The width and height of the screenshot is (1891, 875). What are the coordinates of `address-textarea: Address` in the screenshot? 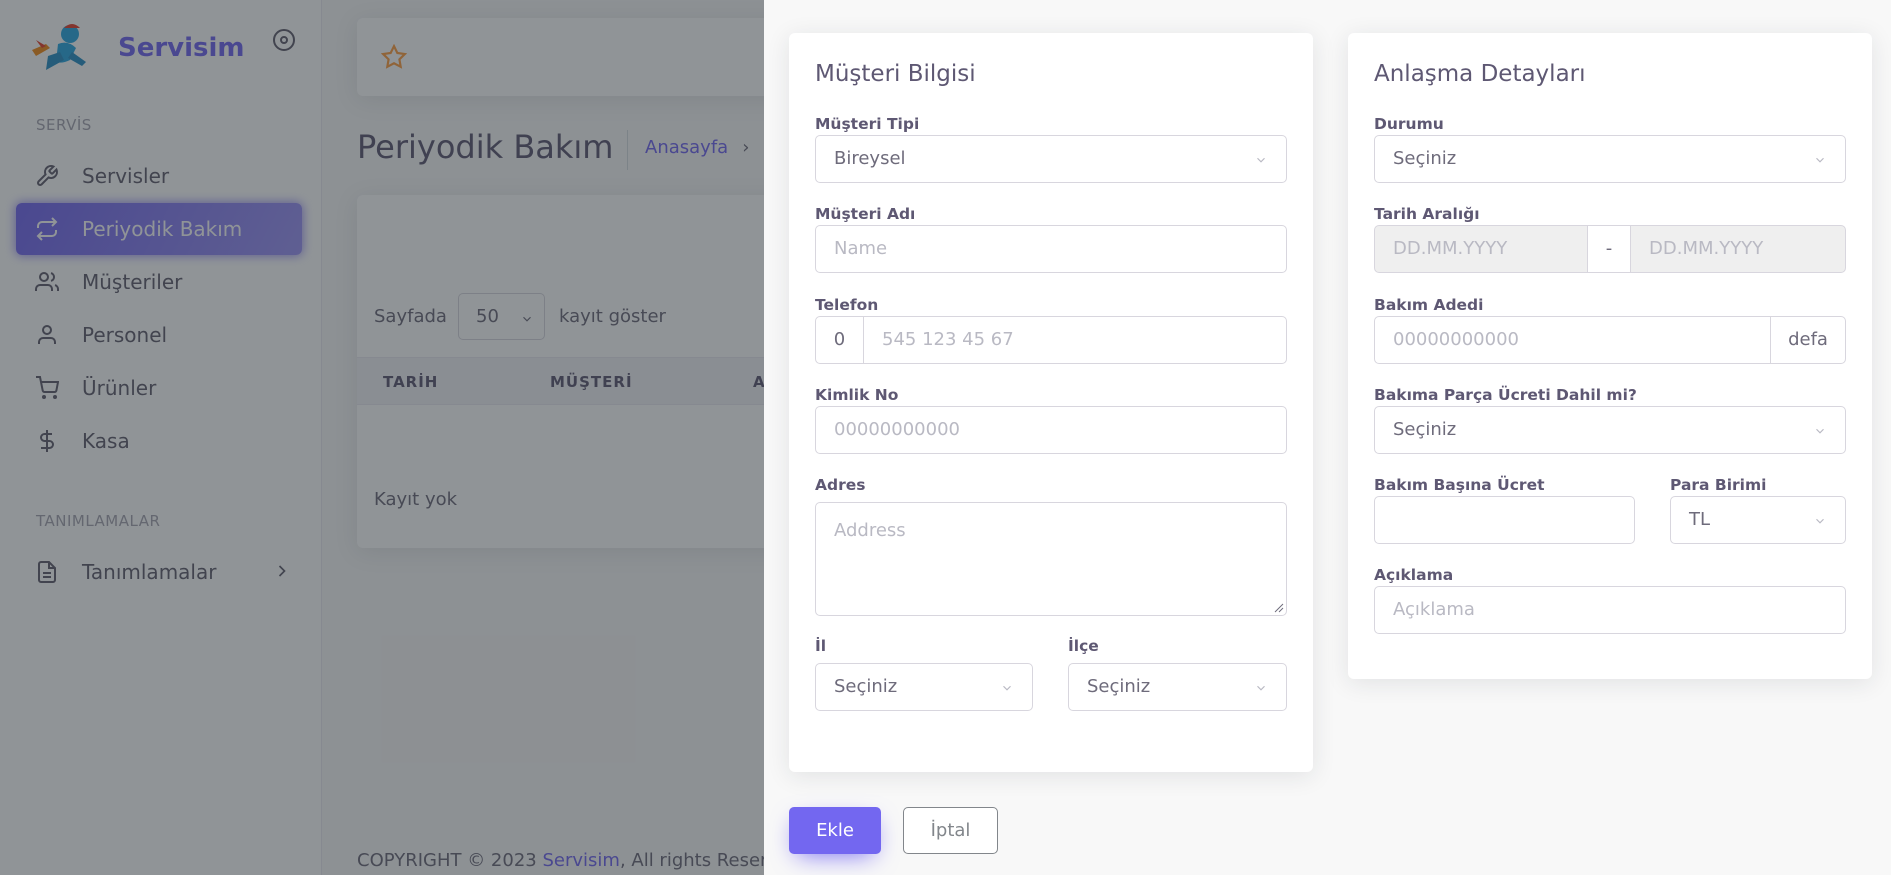 It's located at (1051, 559).